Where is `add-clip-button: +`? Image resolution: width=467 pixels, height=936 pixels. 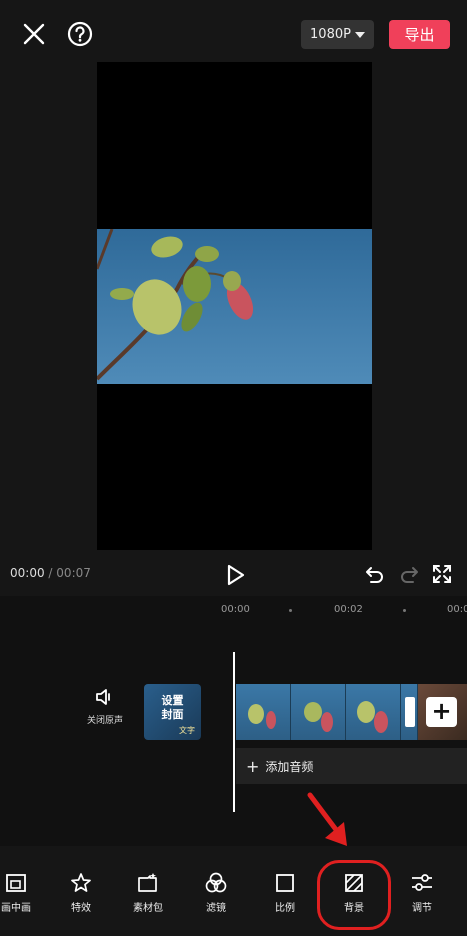 add-clip-button: + is located at coordinates (441, 712).